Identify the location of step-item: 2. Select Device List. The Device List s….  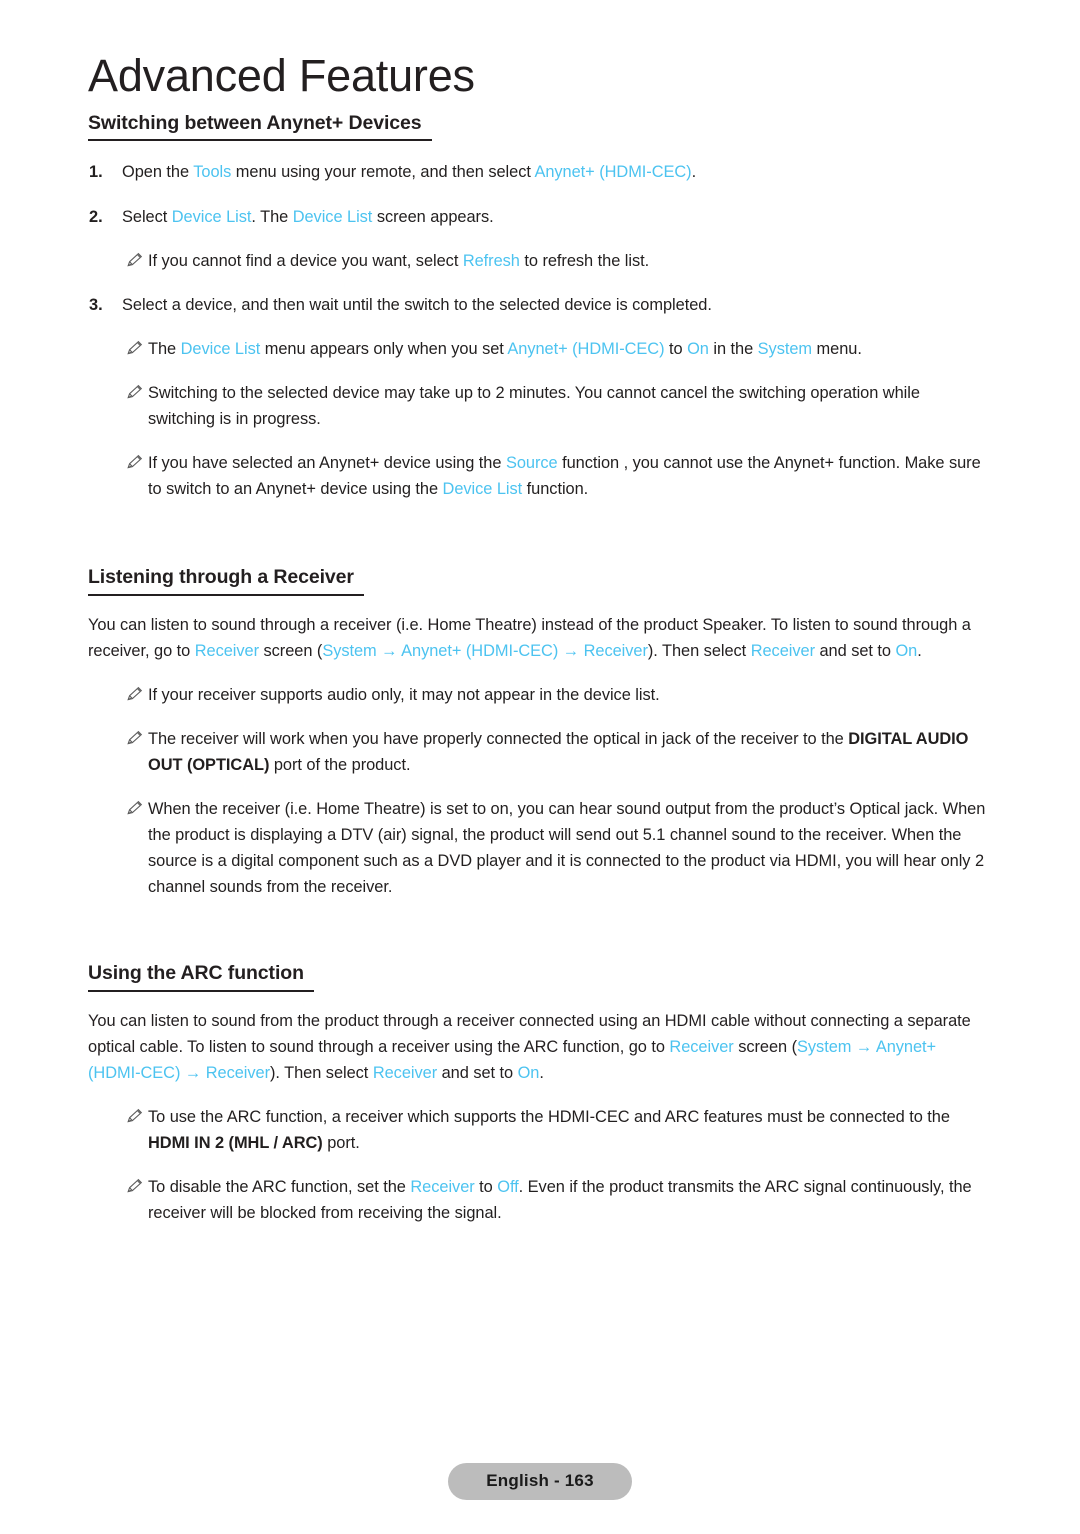
(539, 217).